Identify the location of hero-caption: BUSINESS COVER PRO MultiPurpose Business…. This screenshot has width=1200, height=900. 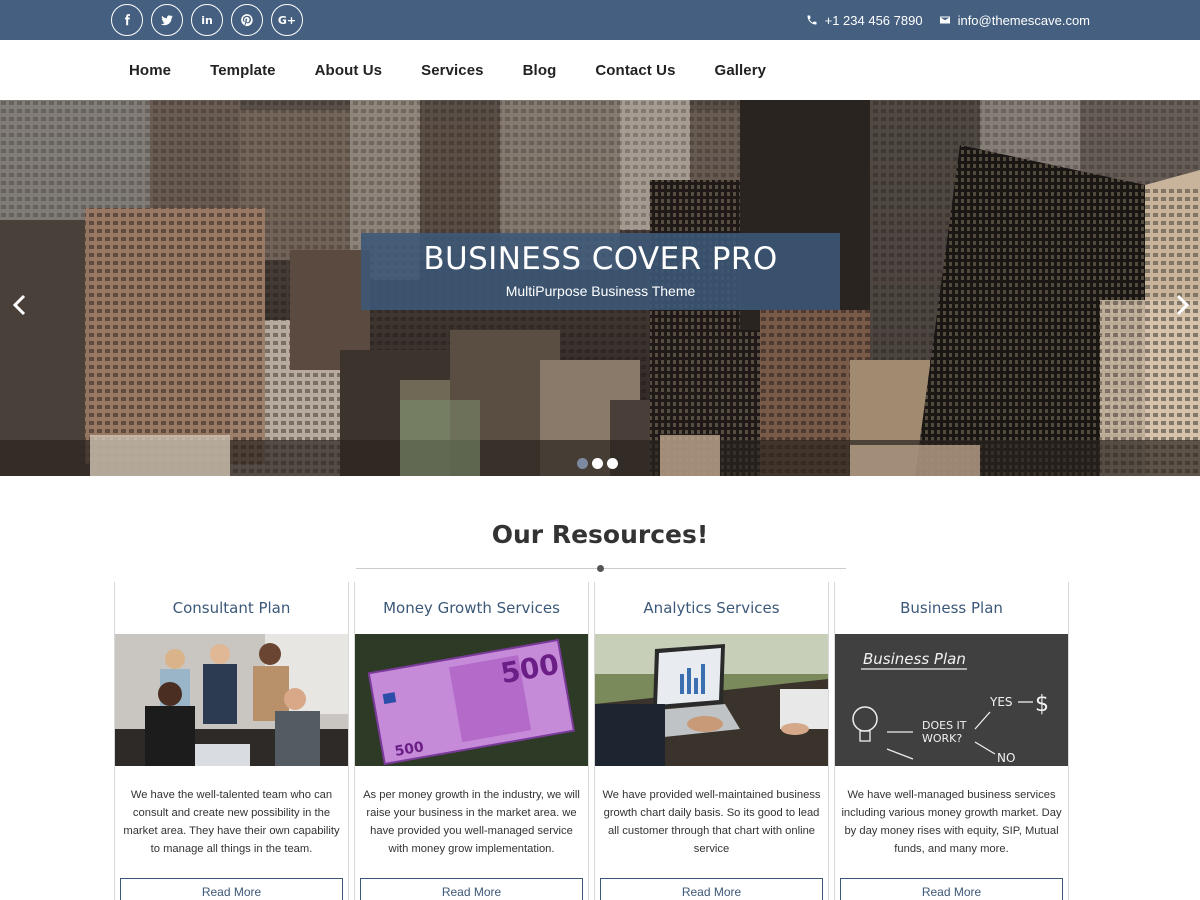
(600, 271).